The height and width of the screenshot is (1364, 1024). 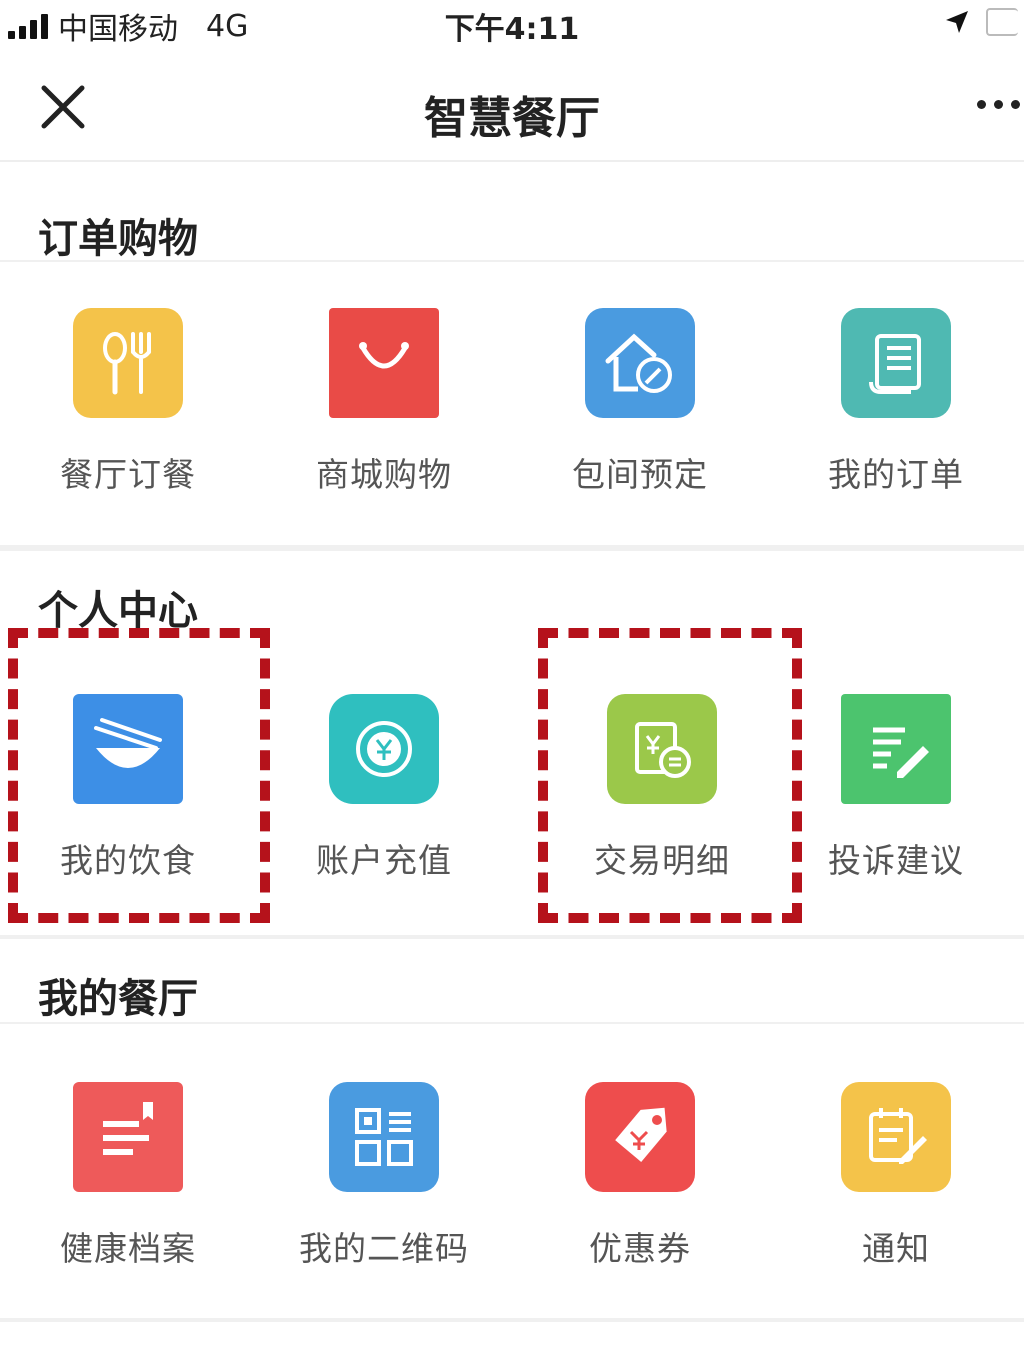 I want to click on shopping-bag-icon, so click(x=384, y=363).